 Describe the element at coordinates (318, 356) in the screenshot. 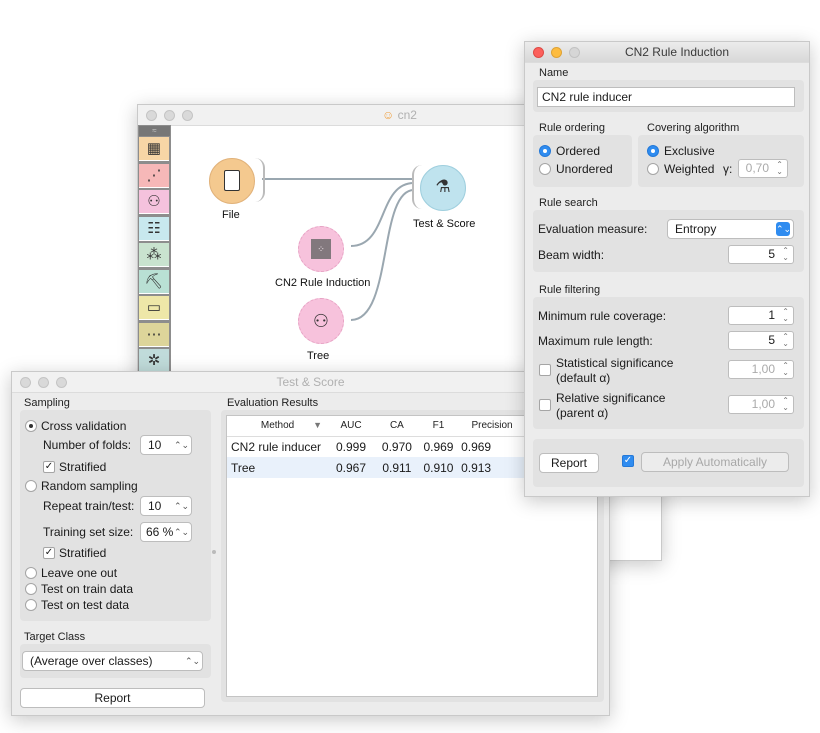

I see `tree-node-label: Tree` at that location.